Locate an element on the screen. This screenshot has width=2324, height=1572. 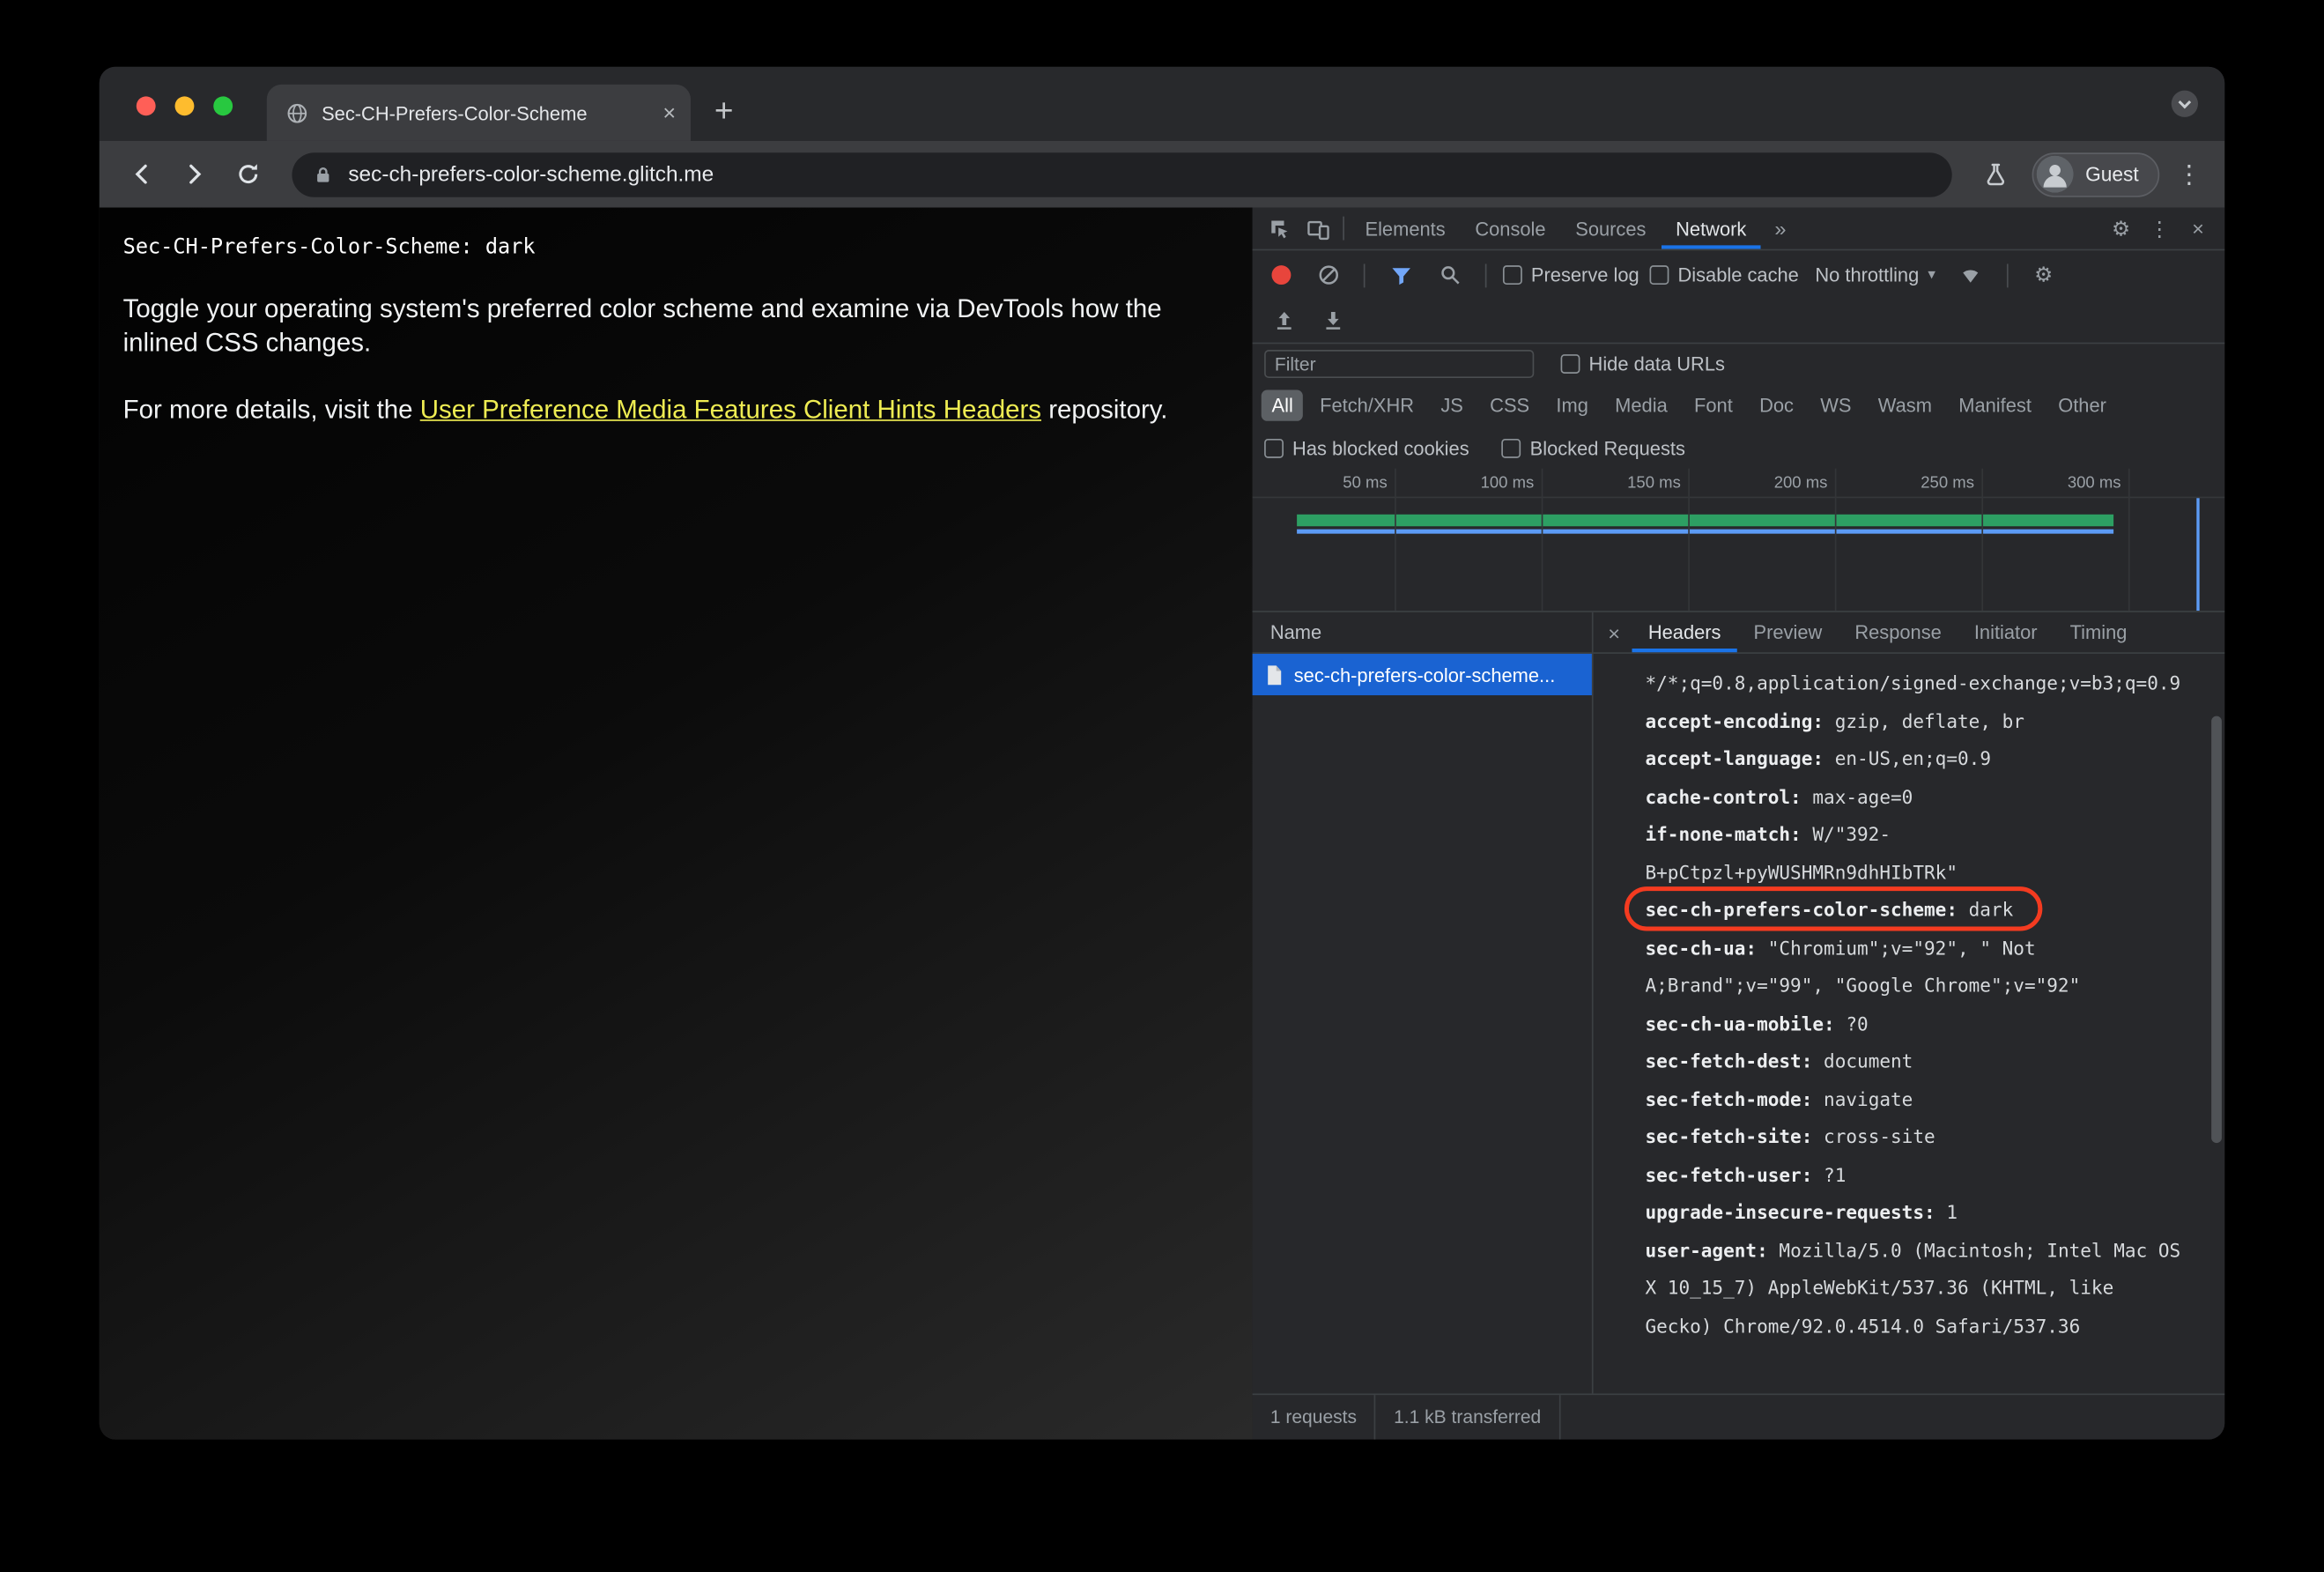
devtools-panel-tabs: Elements Console Sources Network is located at coordinates (1556, 228).